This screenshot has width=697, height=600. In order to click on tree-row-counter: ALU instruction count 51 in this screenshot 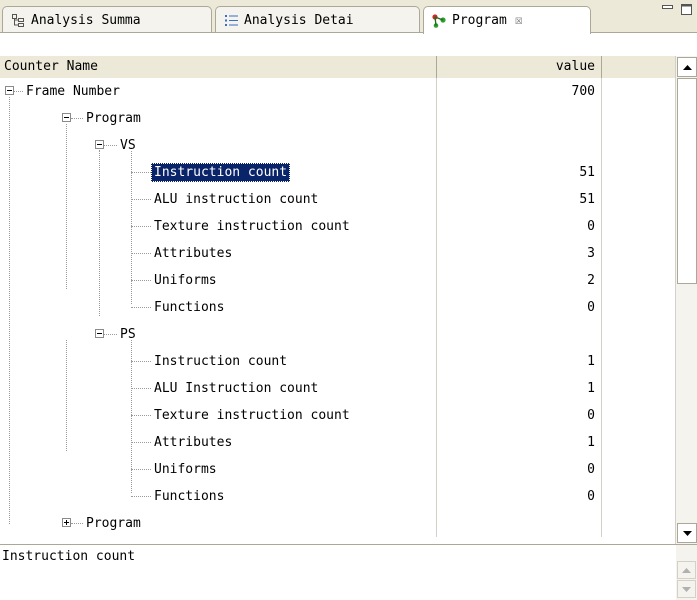, I will do `click(337, 199)`.